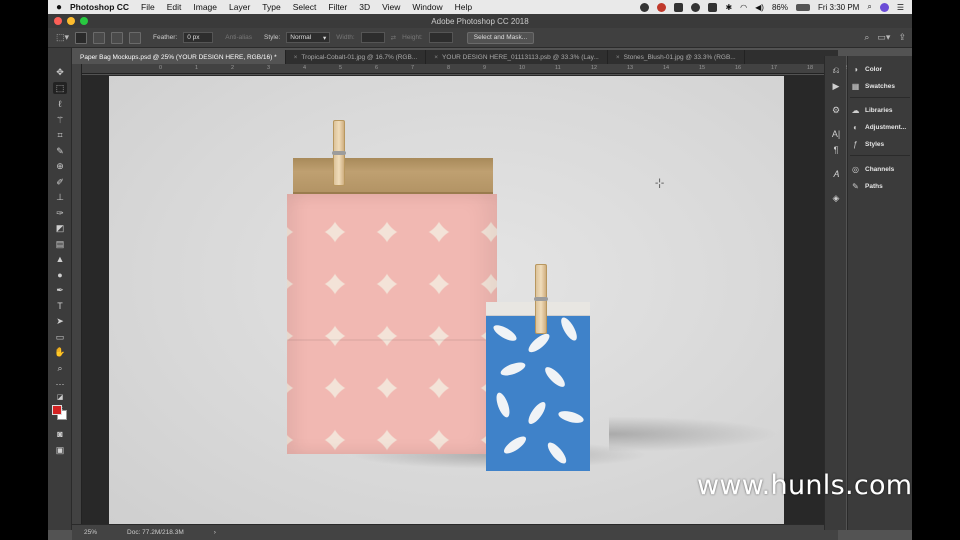 The height and width of the screenshot is (540, 960). Describe the element at coordinates (836, 134) in the screenshot. I see `character-panel-icon: A|` at that location.